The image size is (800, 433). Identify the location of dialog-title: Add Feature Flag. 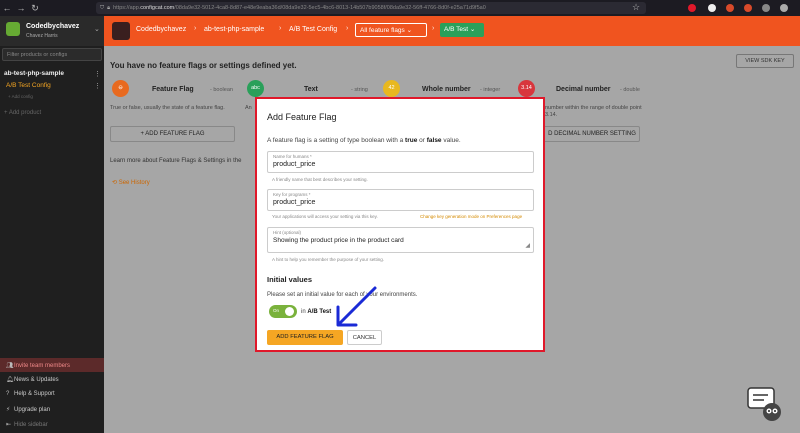
(302, 117).